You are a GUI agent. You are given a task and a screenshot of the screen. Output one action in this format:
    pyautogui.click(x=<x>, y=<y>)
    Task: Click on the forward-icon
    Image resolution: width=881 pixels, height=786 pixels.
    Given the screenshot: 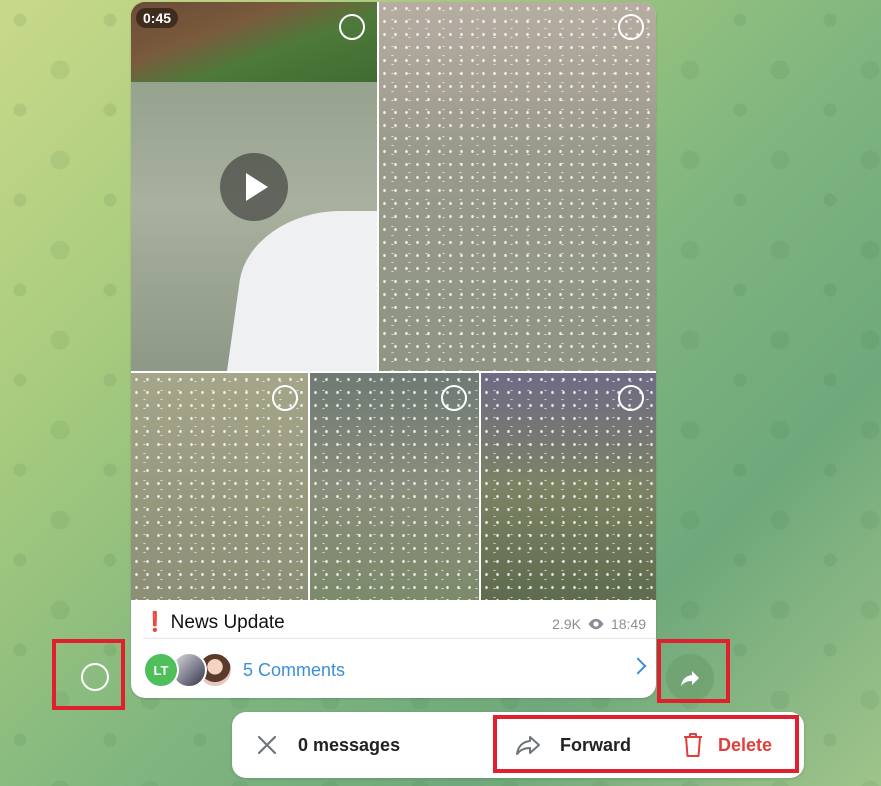 What is the action you would take?
    pyautogui.click(x=528, y=745)
    